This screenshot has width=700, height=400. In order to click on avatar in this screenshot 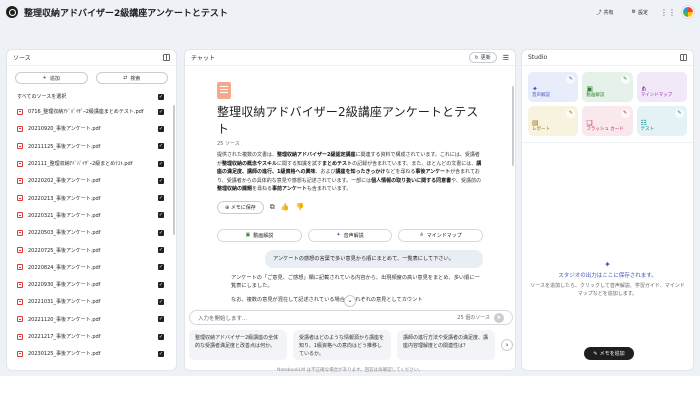, I will do `click(688, 12)`.